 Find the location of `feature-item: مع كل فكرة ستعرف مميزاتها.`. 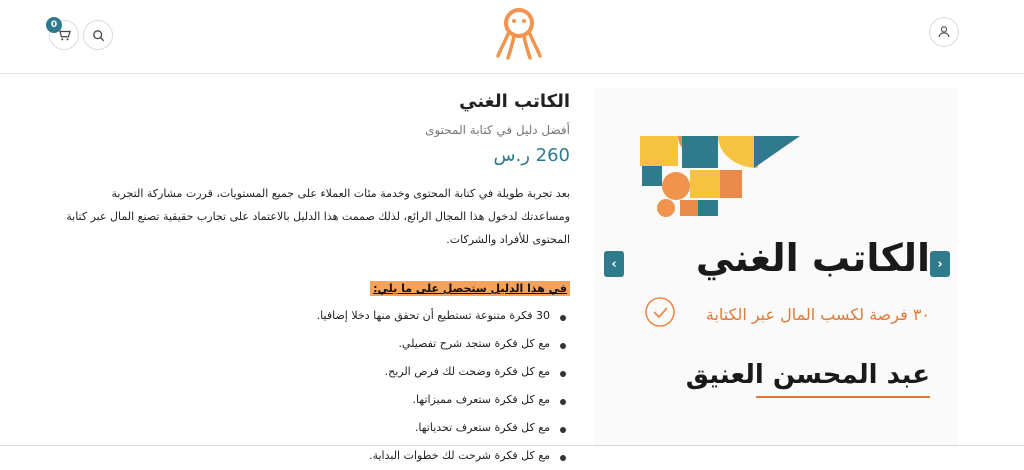

feature-item: مع كل فكرة ستعرف مميزاتها. is located at coordinates (315, 400).